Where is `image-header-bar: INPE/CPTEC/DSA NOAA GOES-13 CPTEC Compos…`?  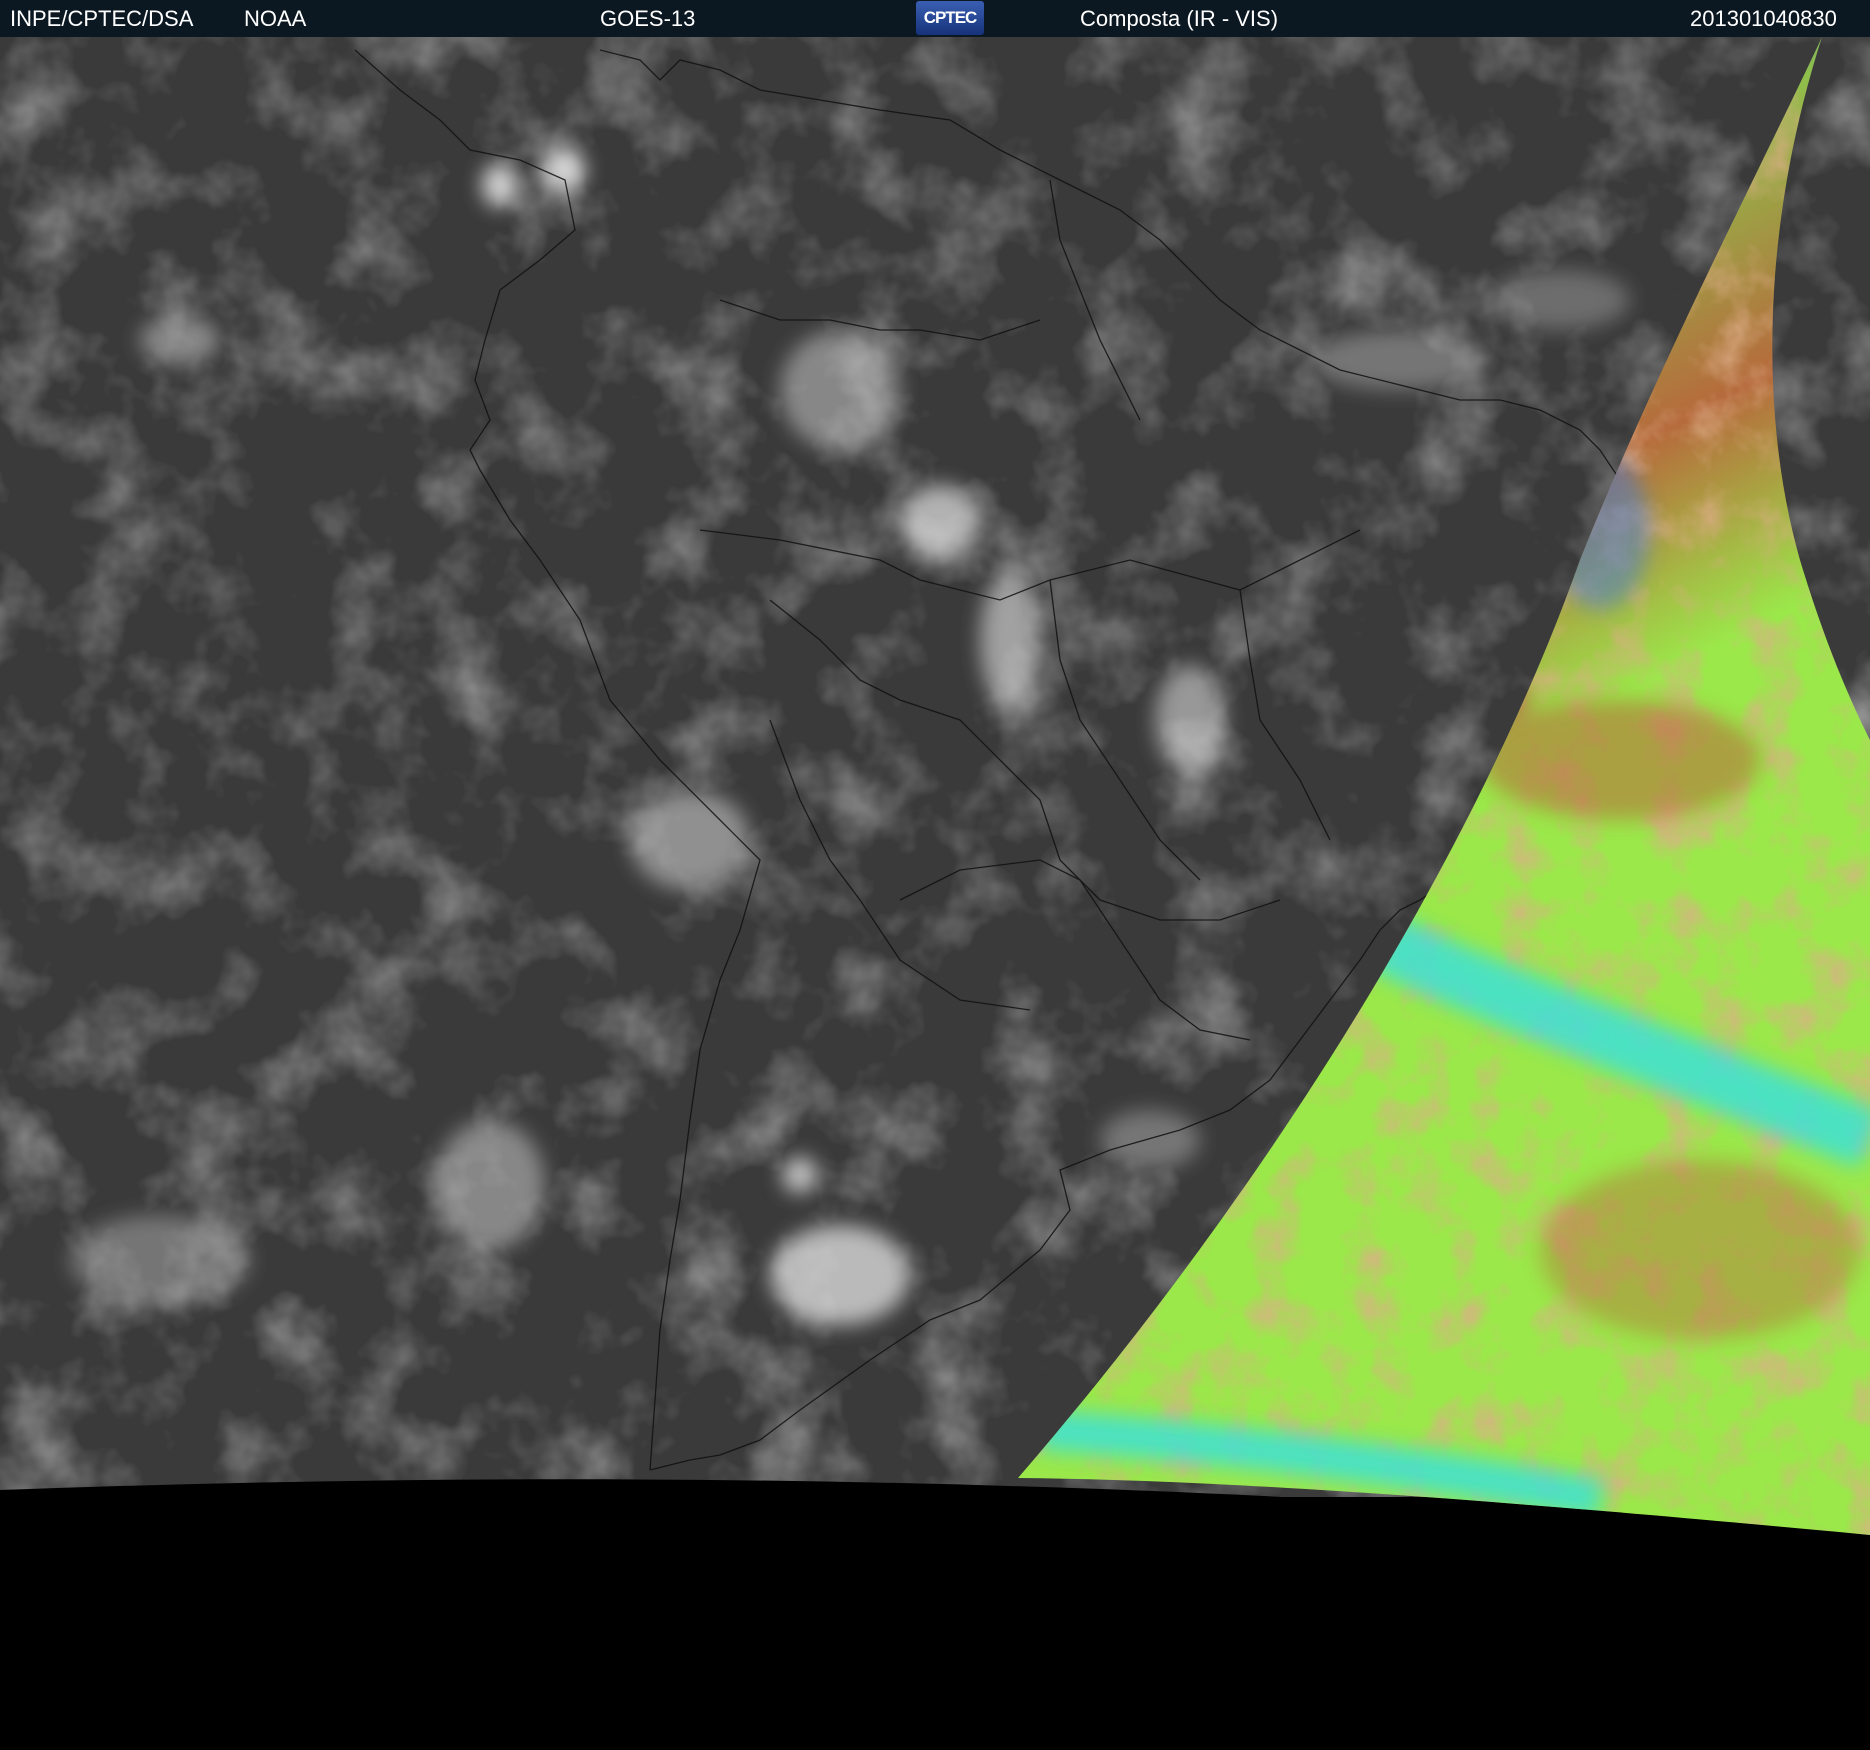 image-header-bar: INPE/CPTEC/DSA NOAA GOES-13 CPTEC Compos… is located at coordinates (935, 18).